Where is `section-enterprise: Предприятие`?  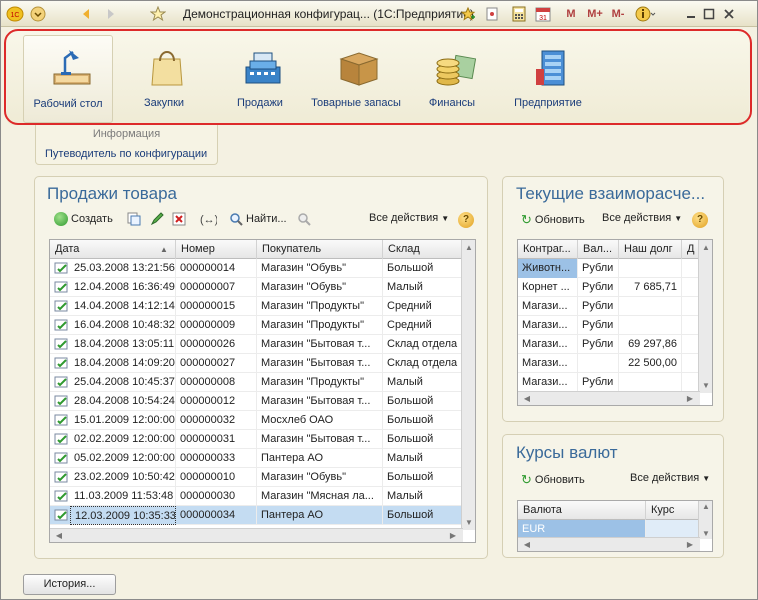
section-enterprise: Предприятие is located at coordinates (548, 79).